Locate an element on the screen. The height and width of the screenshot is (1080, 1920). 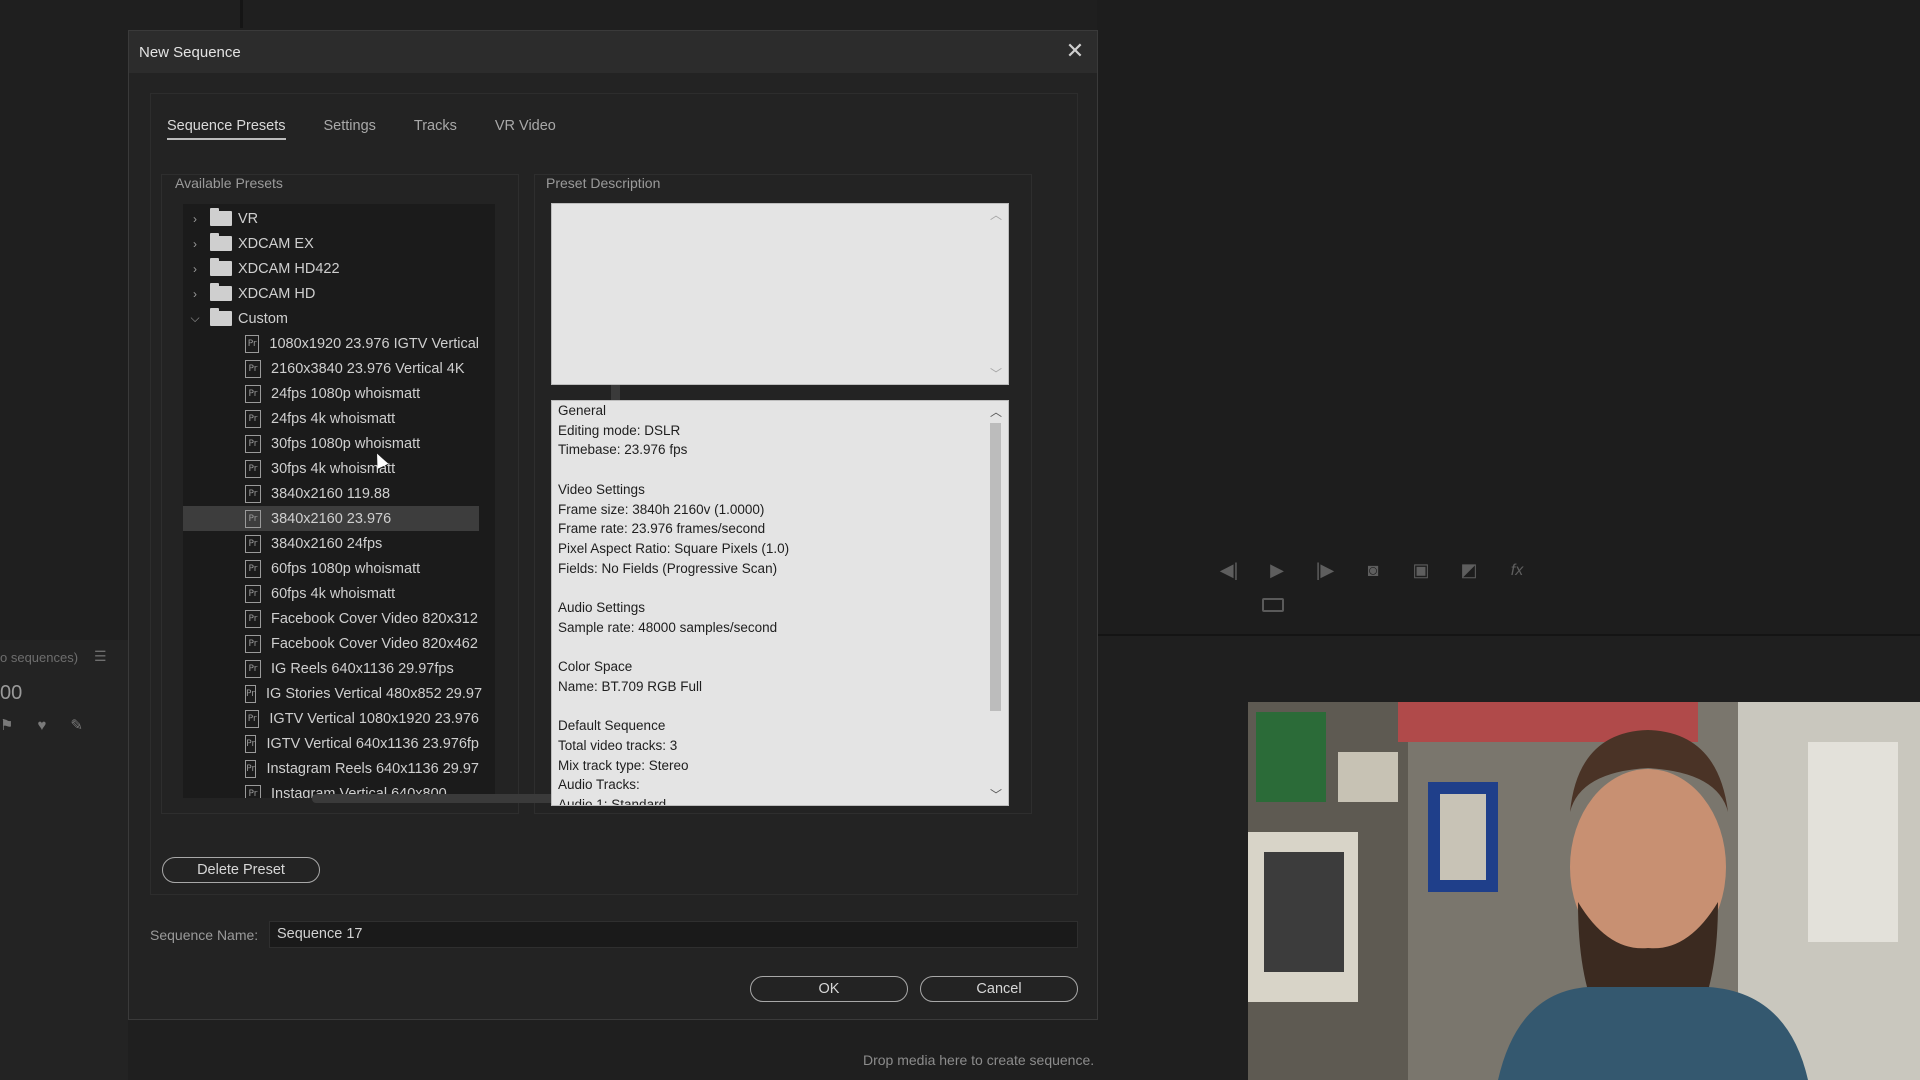
preset-label: 30fps 1080p whoismatt is located at coordinates (346, 443).